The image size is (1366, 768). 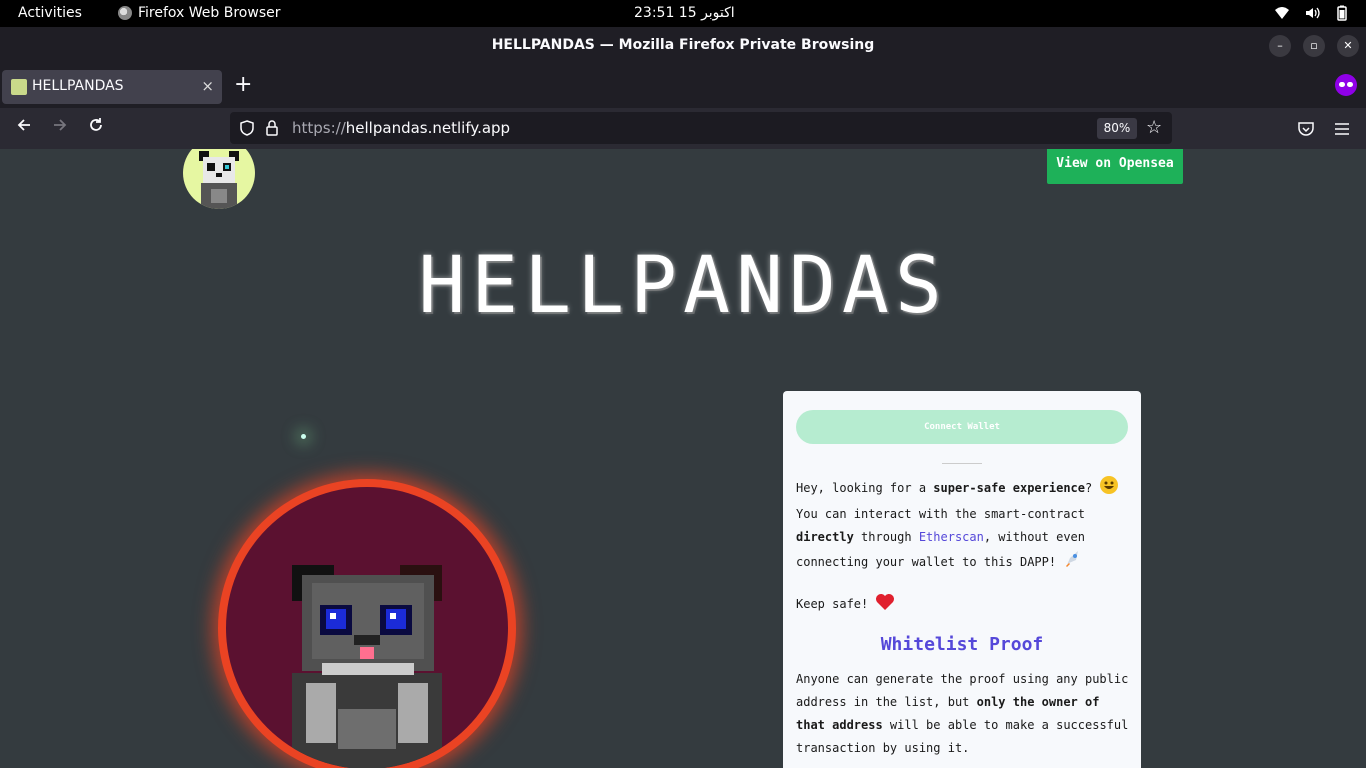 What do you see at coordinates (683, 286) in the screenshot?
I see `hero-title: HELLPANDAS` at bounding box center [683, 286].